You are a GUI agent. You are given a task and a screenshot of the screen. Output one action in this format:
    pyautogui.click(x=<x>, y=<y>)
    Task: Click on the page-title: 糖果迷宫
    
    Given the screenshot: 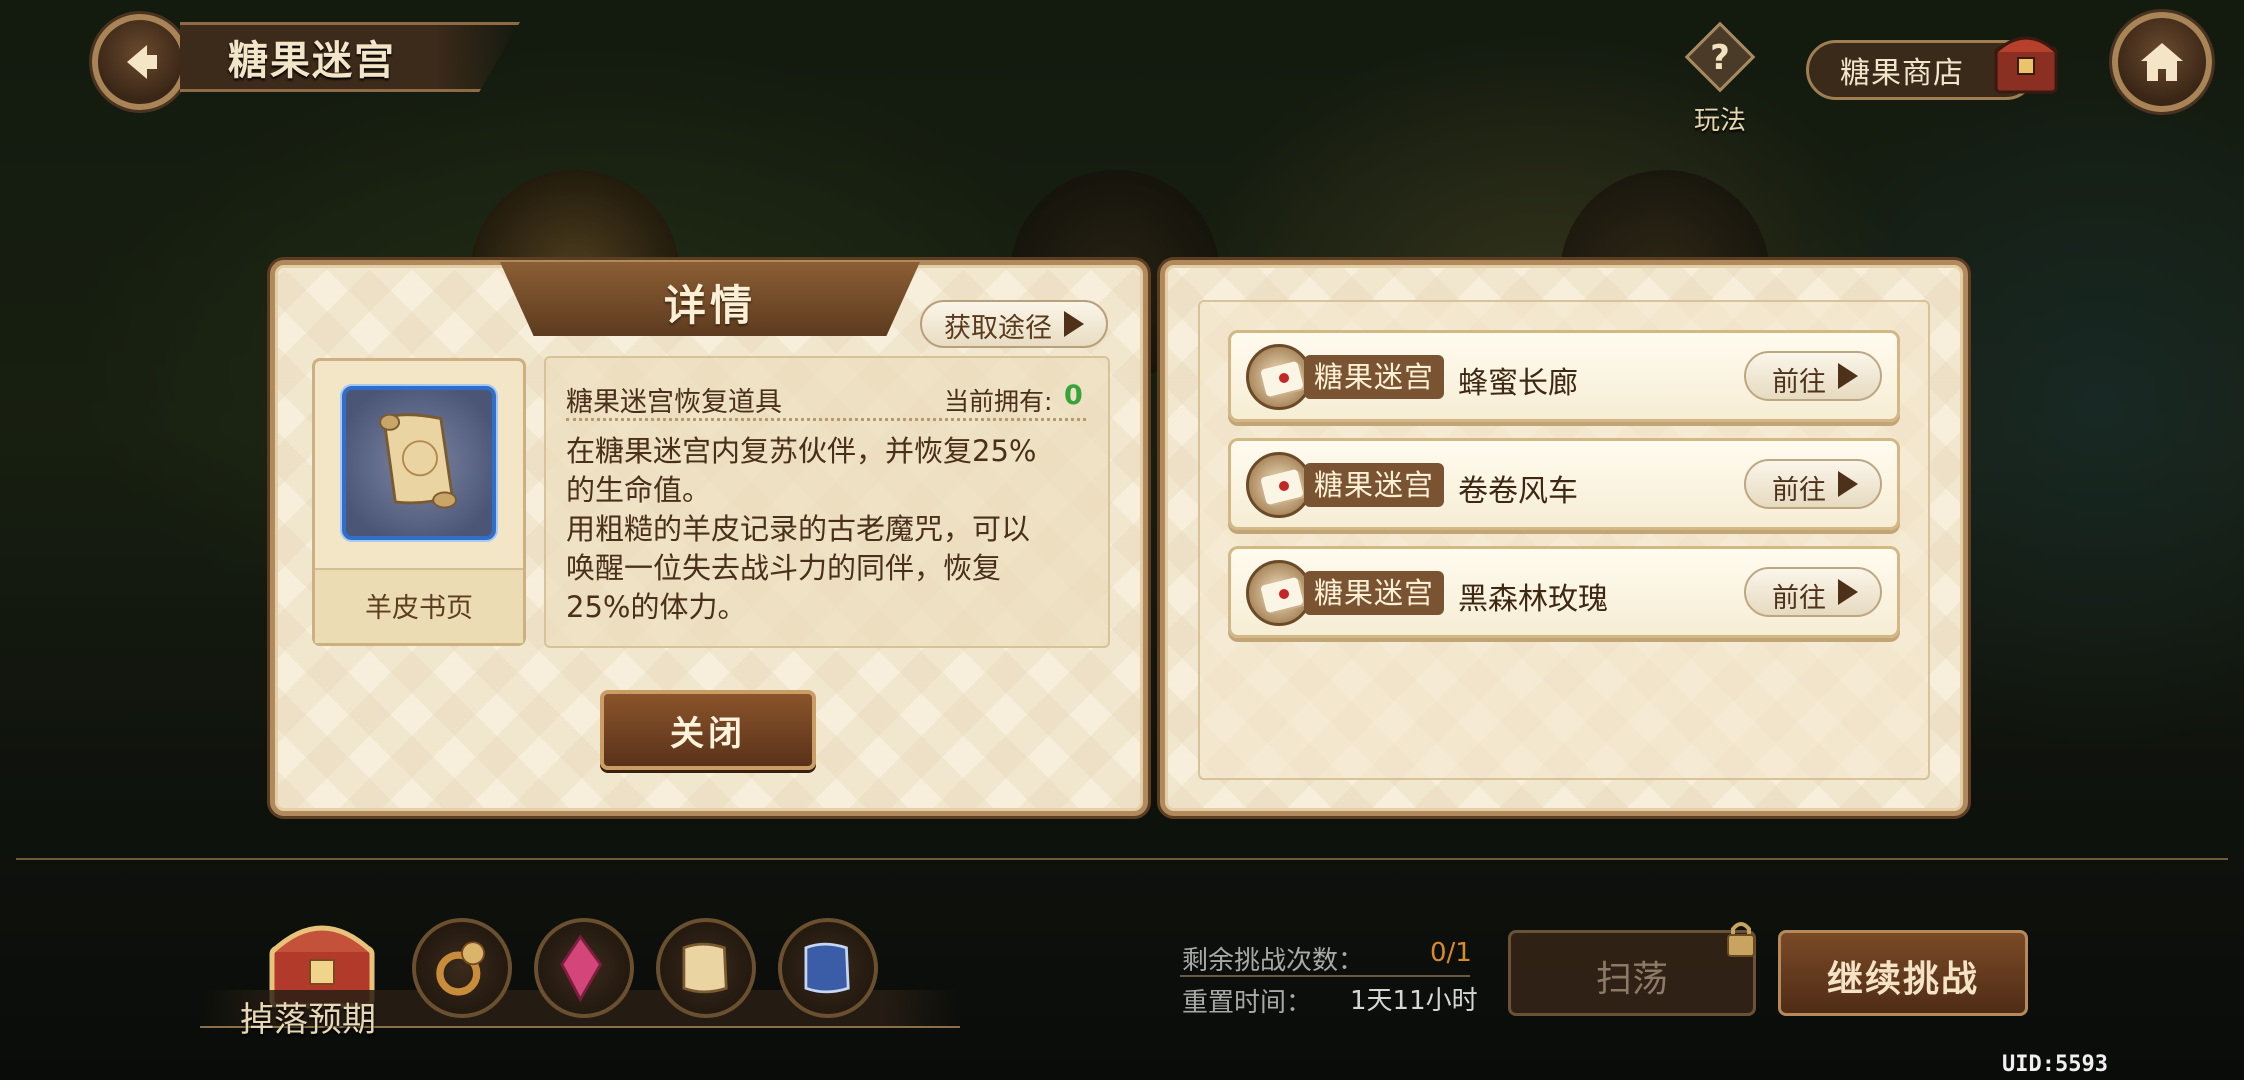 What is the action you would take?
    pyautogui.click(x=312, y=61)
    